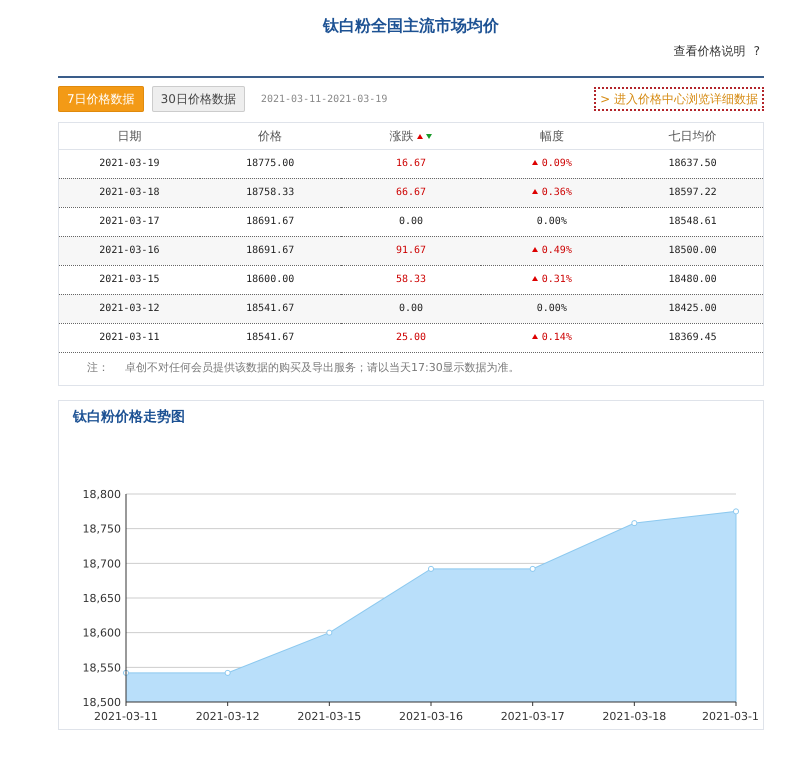 The width and height of the screenshot is (785, 761). Describe the element at coordinates (129, 135) in the screenshot. I see `column-header: 日期` at that location.